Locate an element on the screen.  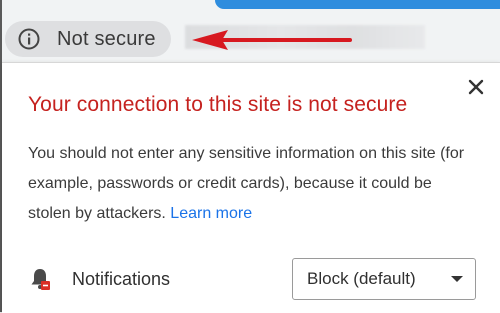
notifications-select-value: Block (default) is located at coordinates (361, 278).